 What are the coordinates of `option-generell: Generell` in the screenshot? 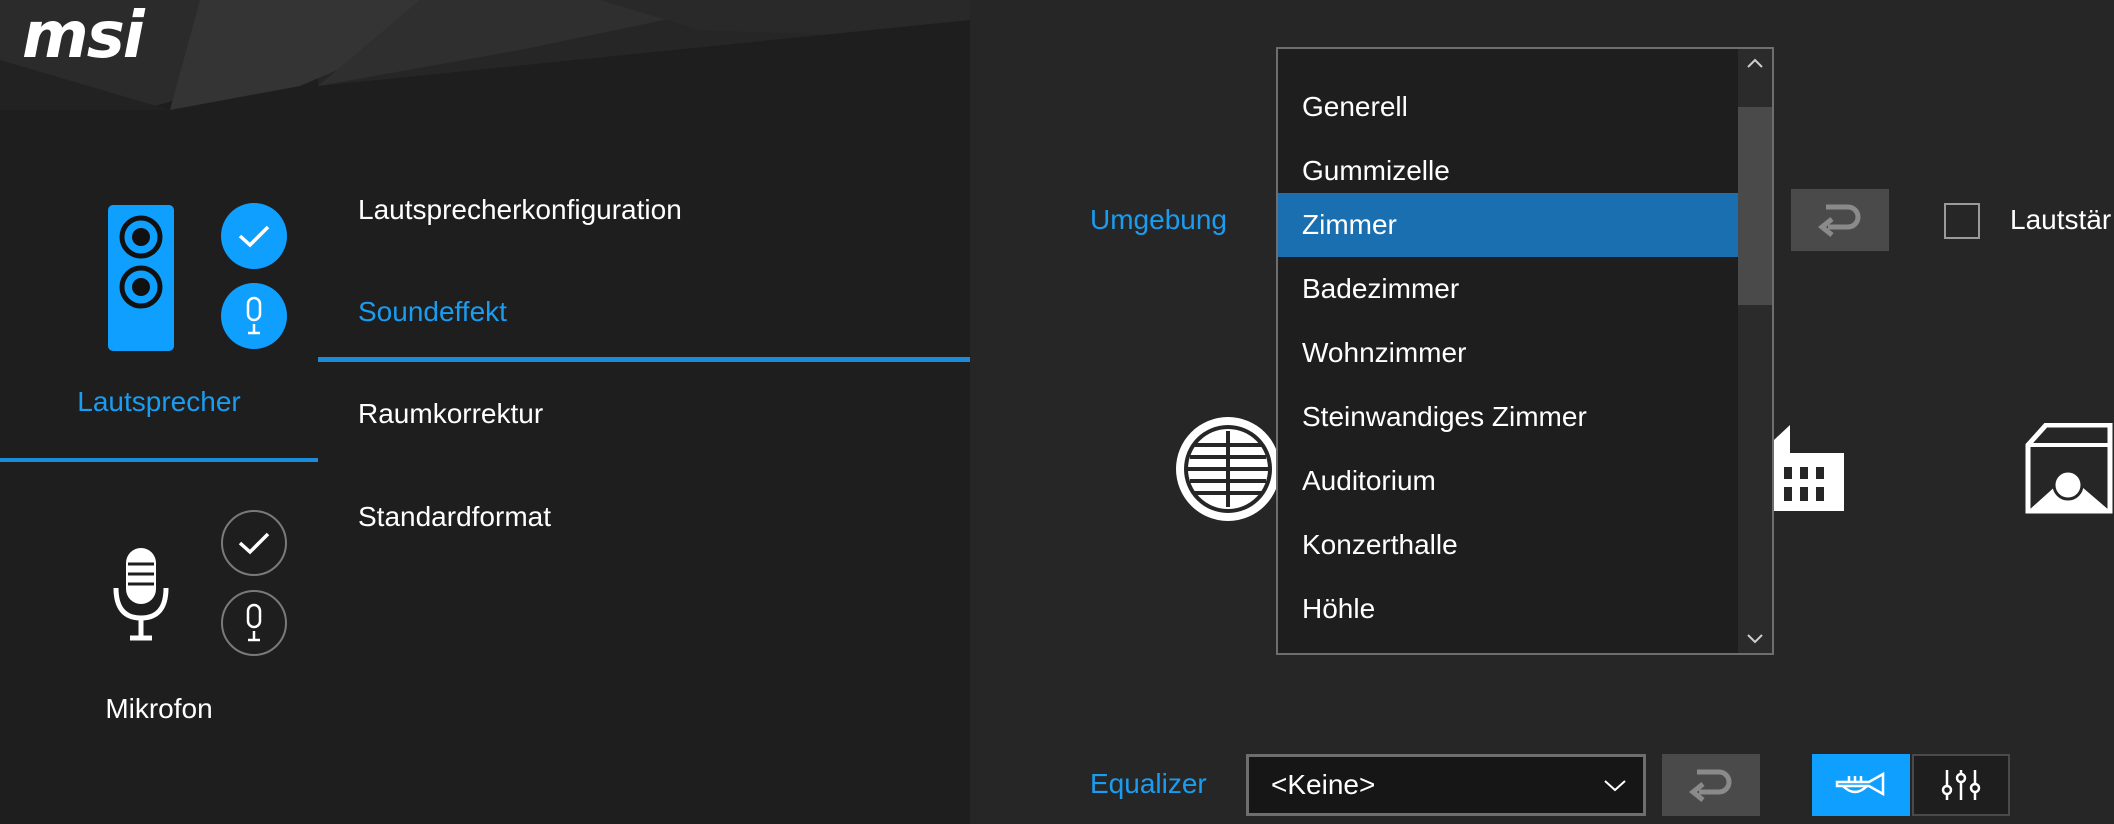 It's located at (1509, 107).